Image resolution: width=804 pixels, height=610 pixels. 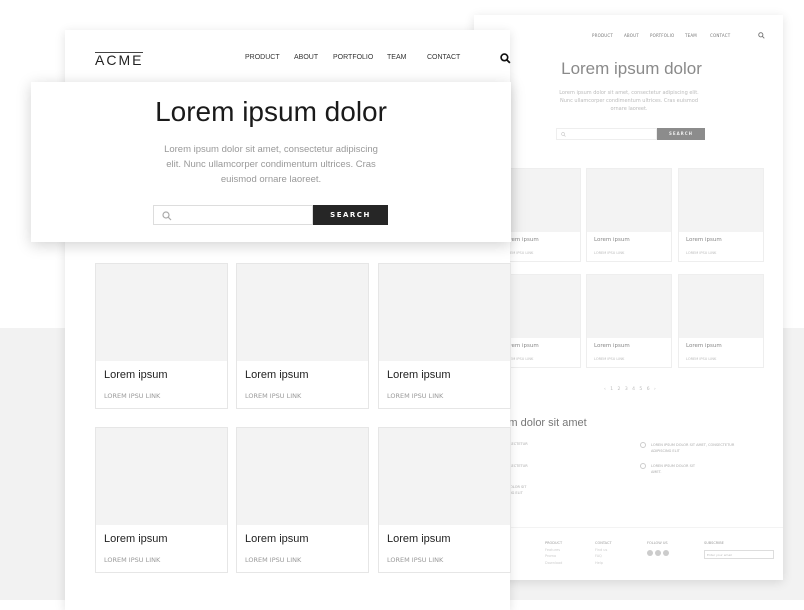 What do you see at coordinates (673, 469) in the screenshot?
I see `feature-item: LOREN IPSUM DOLOR SIT AMET.` at bounding box center [673, 469].